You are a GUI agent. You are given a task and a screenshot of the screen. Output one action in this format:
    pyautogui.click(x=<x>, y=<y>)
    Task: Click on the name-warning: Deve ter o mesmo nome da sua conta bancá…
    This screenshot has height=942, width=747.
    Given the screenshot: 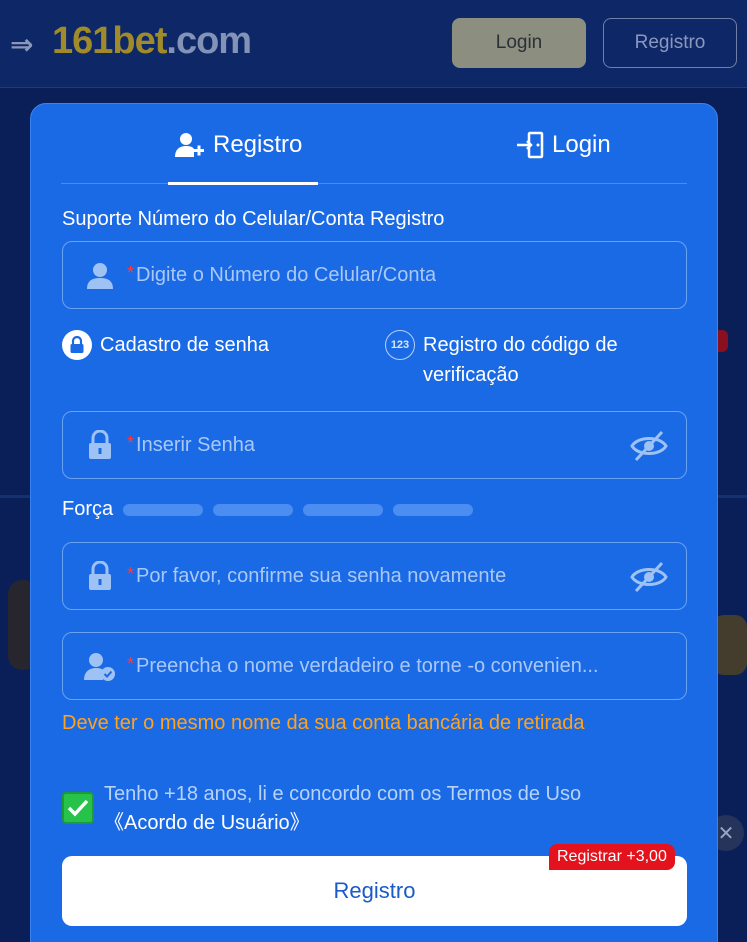 What is the action you would take?
    pyautogui.click(x=323, y=723)
    